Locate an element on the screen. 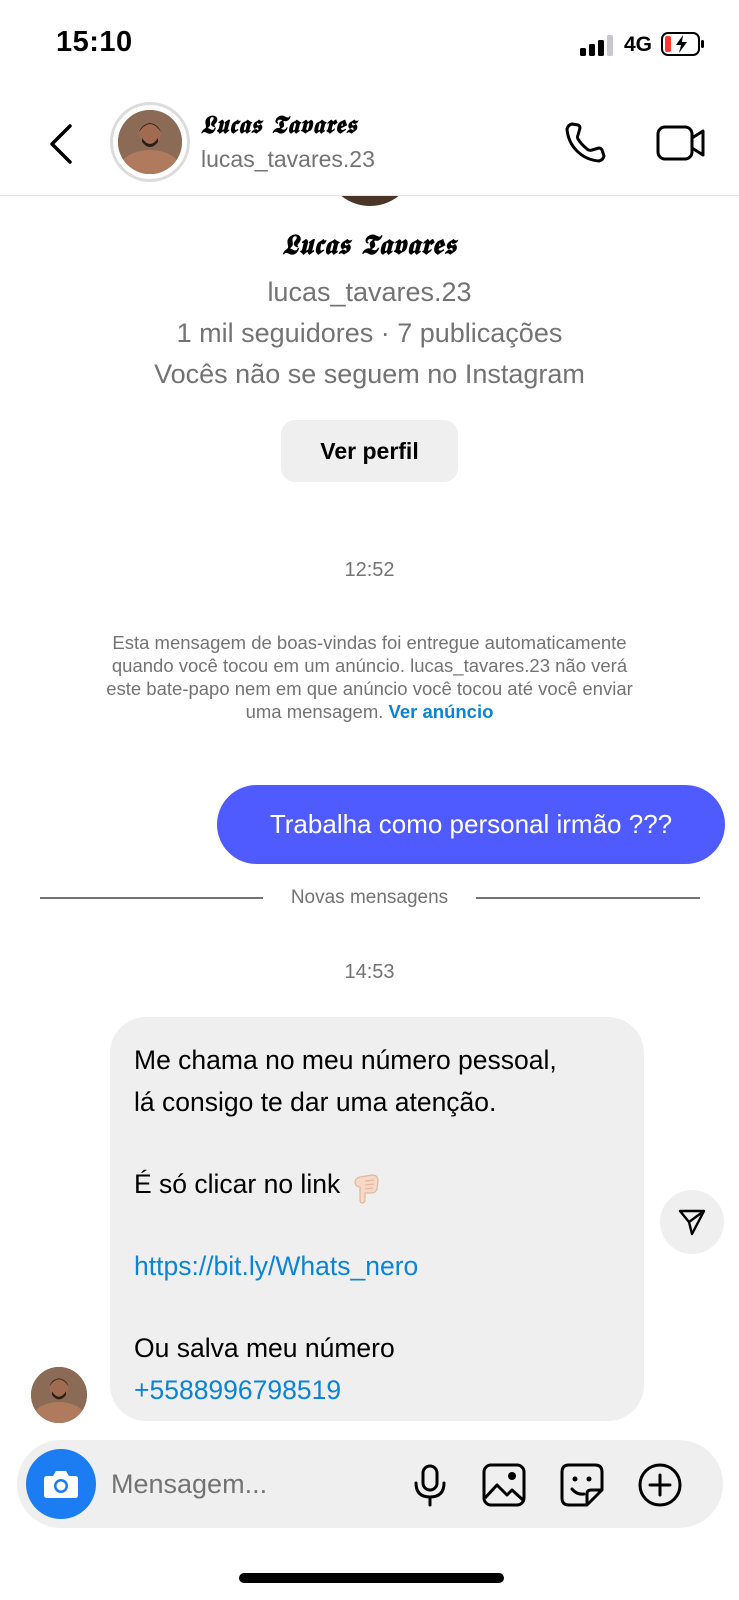 The width and height of the screenshot is (739, 1600). camera-icon is located at coordinates (61, 1484).